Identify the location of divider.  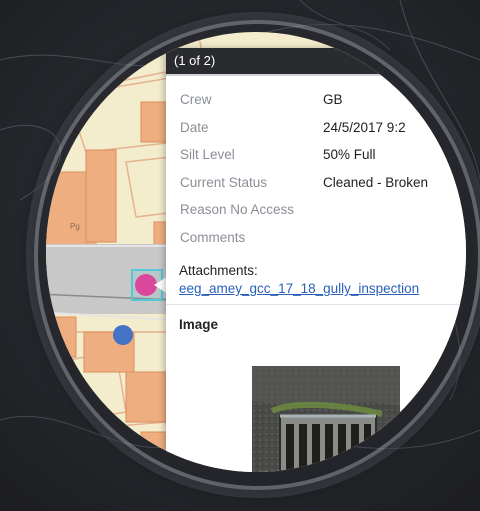
(316, 304).